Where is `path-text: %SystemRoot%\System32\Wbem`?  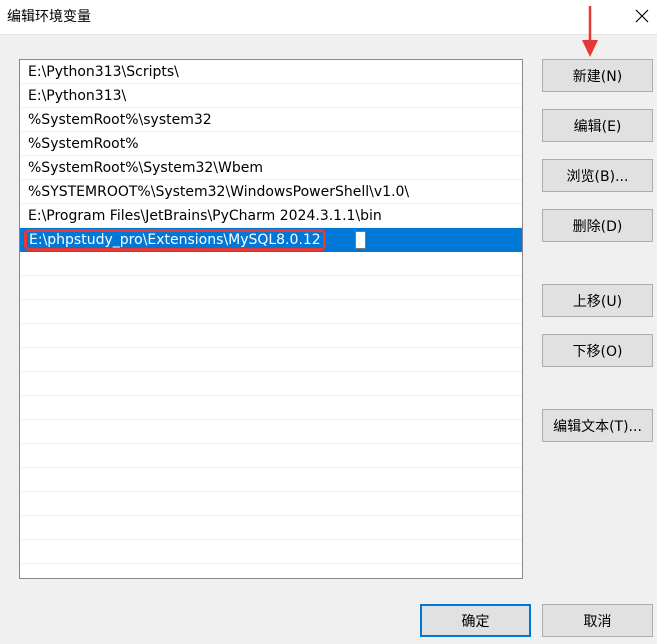
path-text: %SystemRoot%\System32\Wbem is located at coordinates (145, 168).